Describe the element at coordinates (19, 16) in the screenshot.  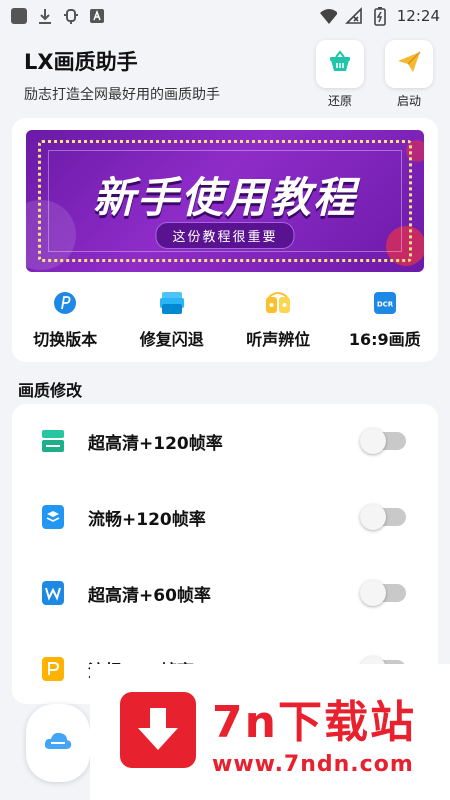
I see `app-square-icon` at that location.